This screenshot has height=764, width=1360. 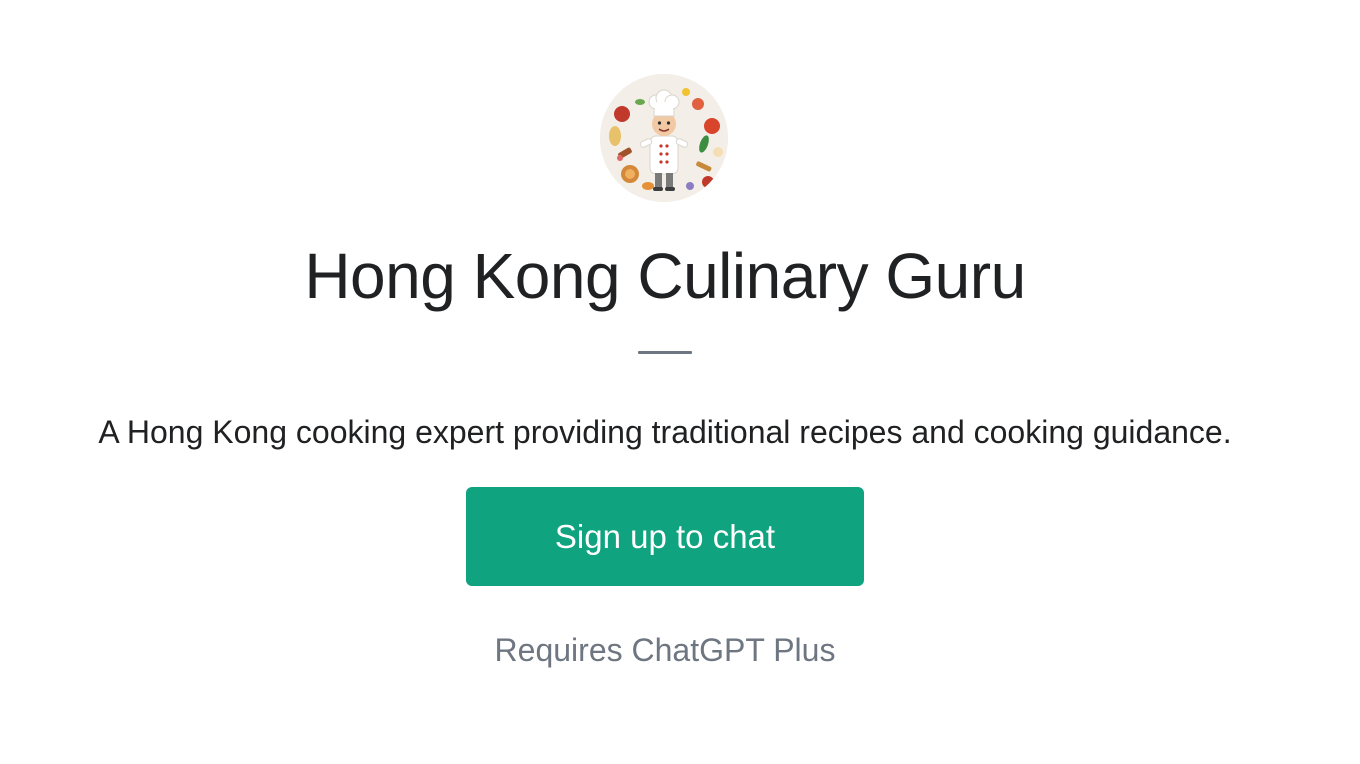 I want to click on gpt-title: Hong Kong Culinary Guru, so click(x=665, y=276).